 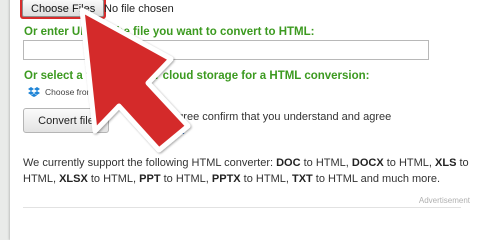 What do you see at coordinates (150, 179) in the screenshot?
I see `format-ppt: PPT` at bounding box center [150, 179].